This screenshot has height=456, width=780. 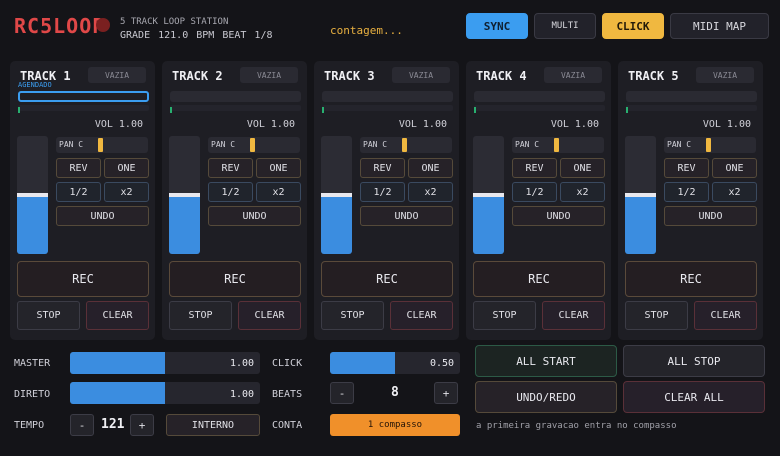 What do you see at coordinates (336, 224) in the screenshot?
I see `fader-fill` at bounding box center [336, 224].